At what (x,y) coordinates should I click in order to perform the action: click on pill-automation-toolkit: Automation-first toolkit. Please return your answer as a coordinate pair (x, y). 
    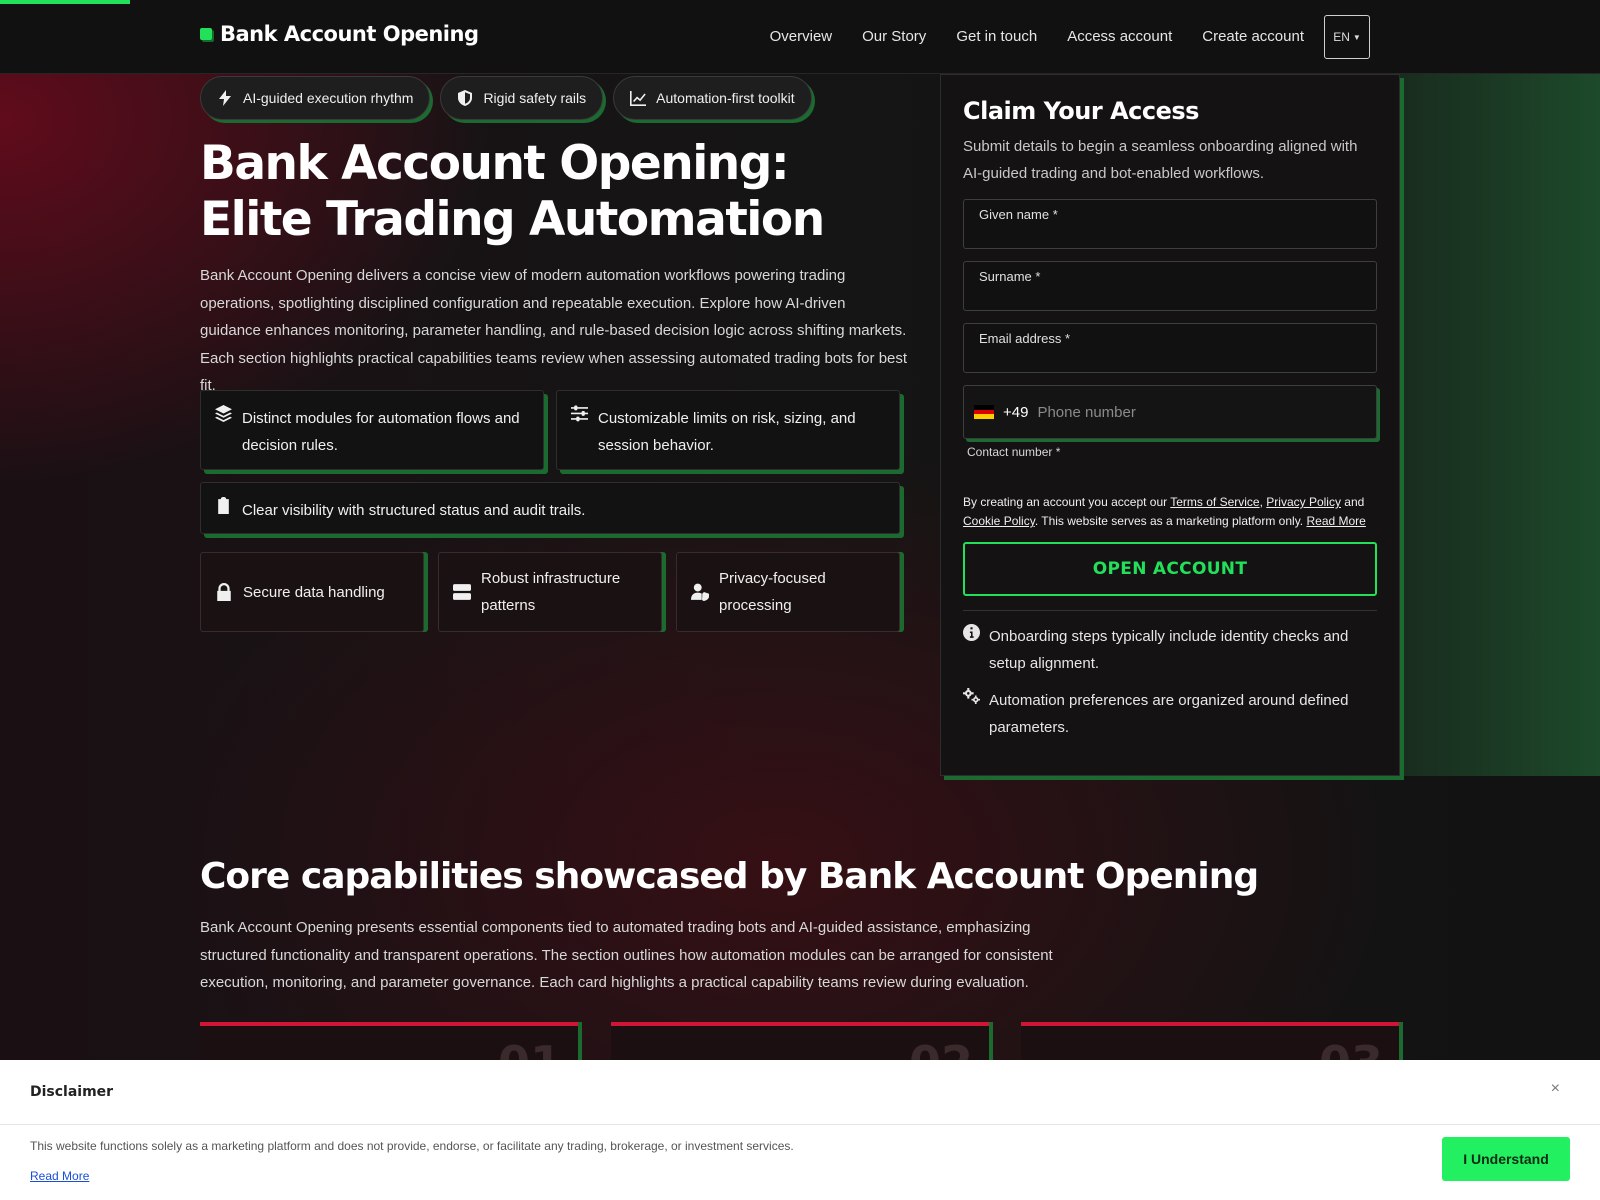
    Looking at the image, I should click on (712, 98).